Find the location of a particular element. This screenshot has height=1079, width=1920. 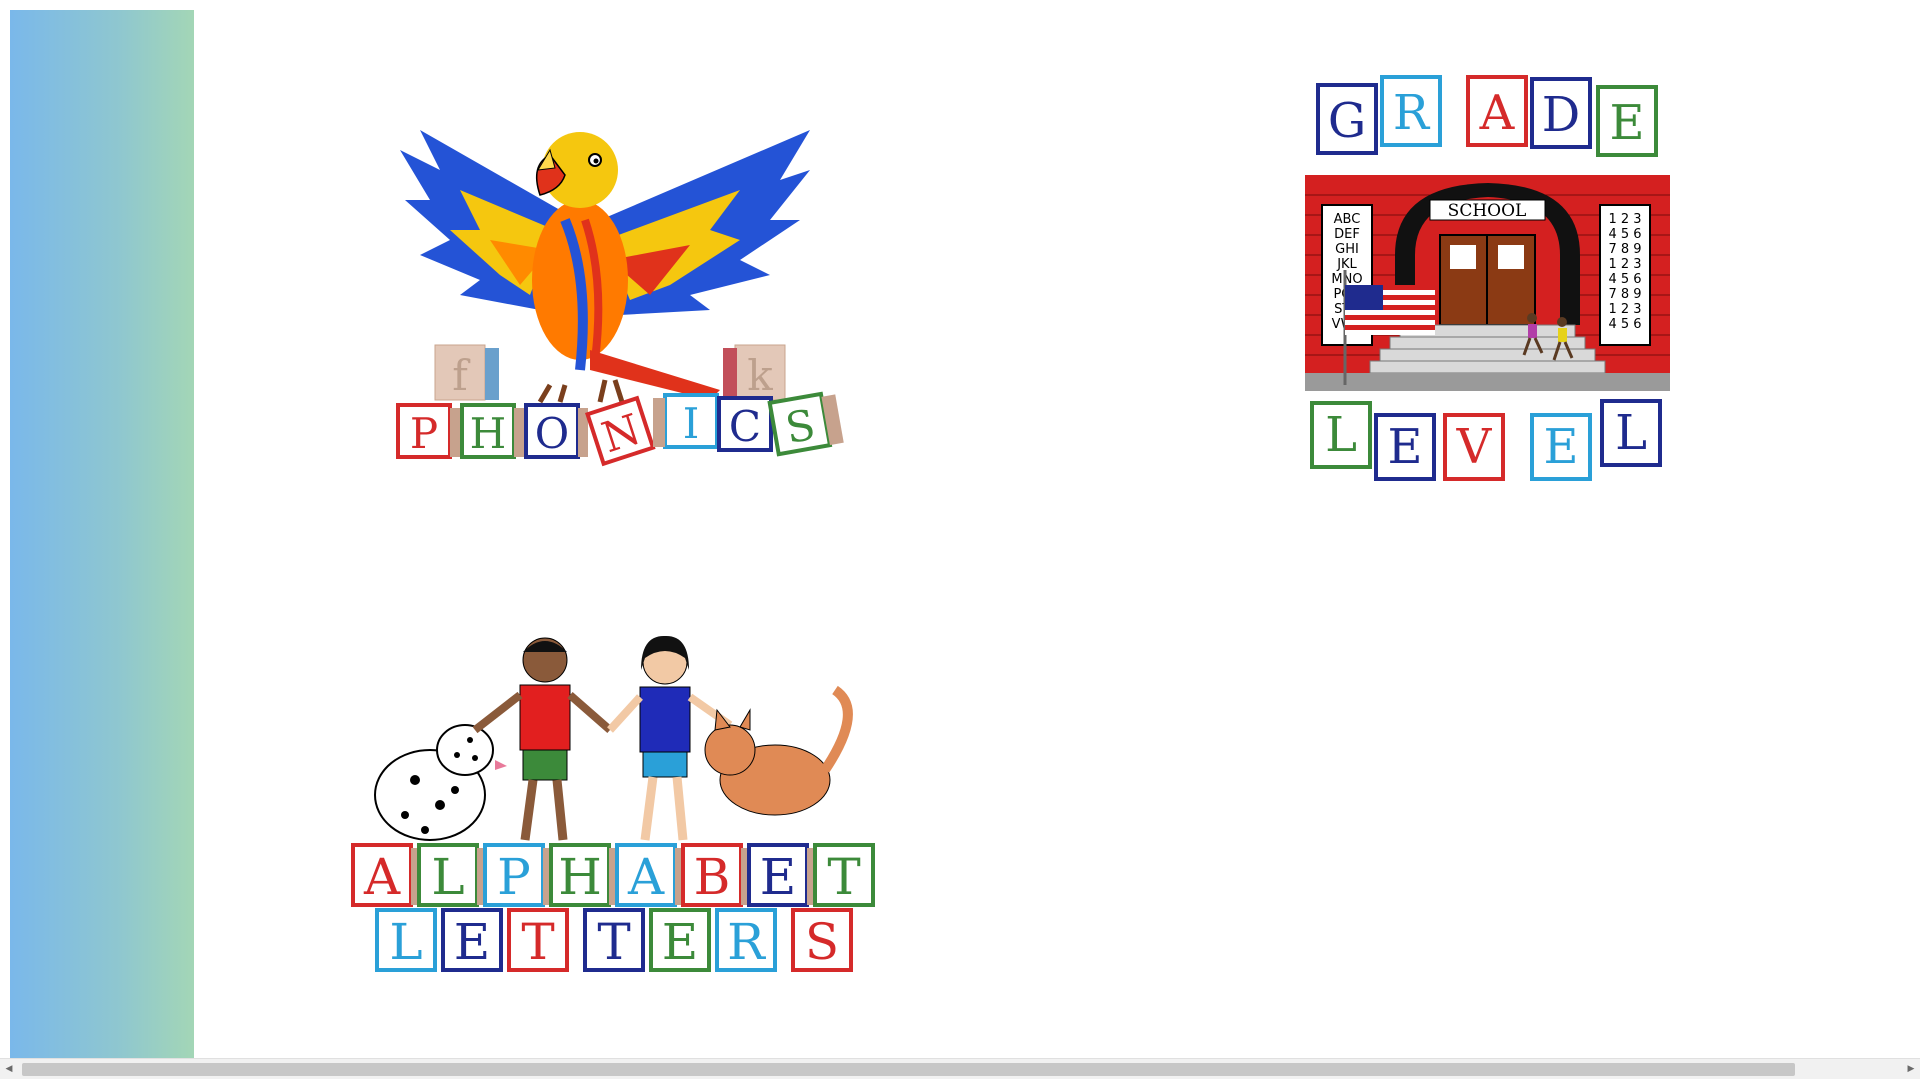

svg-text: V is located at coordinates (1474, 447).